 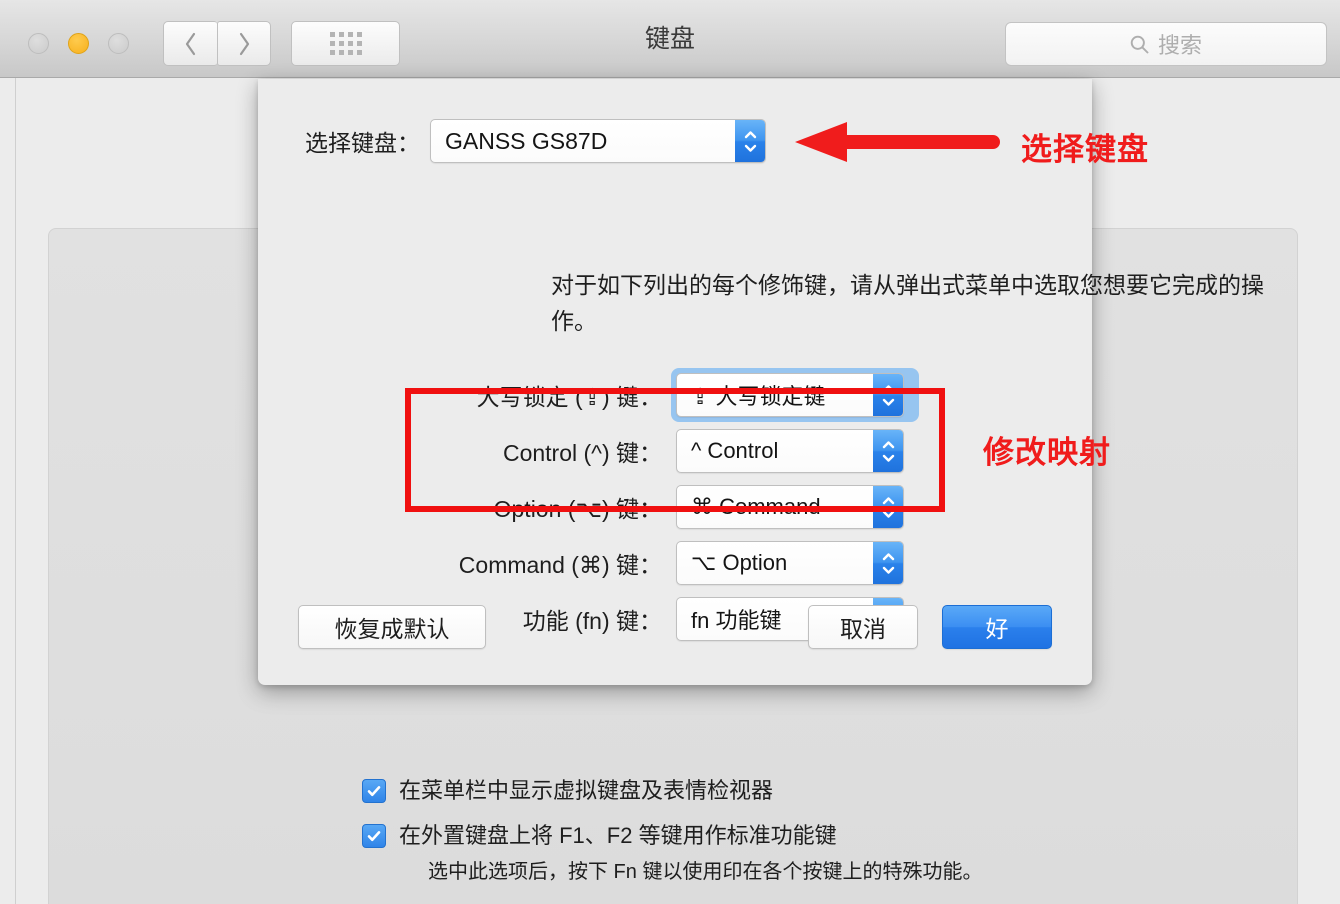 What do you see at coordinates (670, 39) in the screenshot?
I see `window-titlebar: 键盘 搜索` at bounding box center [670, 39].